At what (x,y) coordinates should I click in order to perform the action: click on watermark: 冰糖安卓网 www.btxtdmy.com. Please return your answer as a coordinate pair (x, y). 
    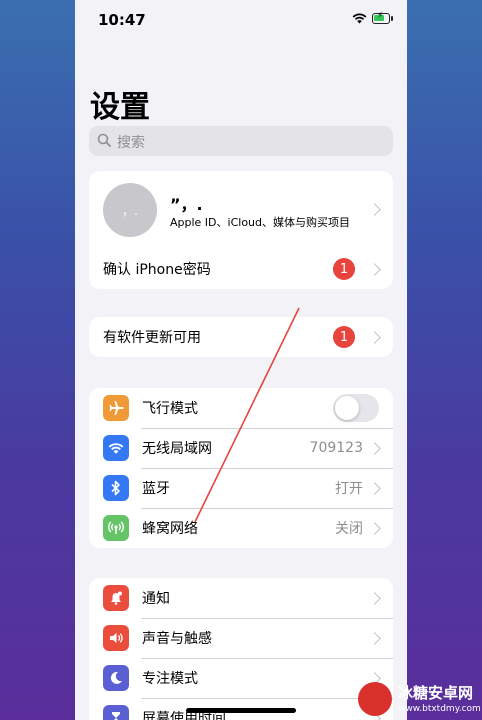
    Looking at the image, I should click on (420, 700).